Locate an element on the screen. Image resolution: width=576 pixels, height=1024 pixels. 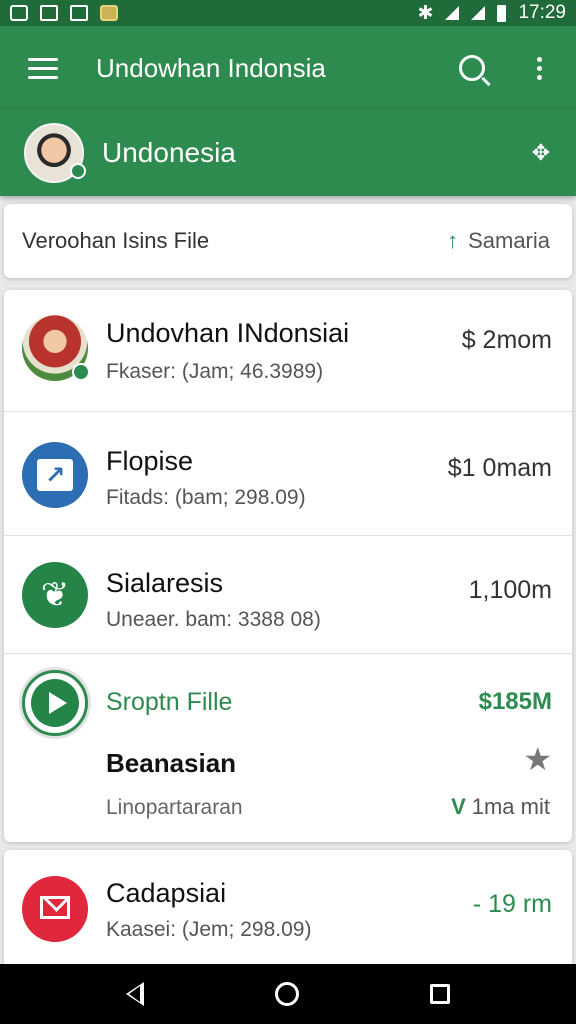
group-icon: ✥ is located at coordinates (541, 153).